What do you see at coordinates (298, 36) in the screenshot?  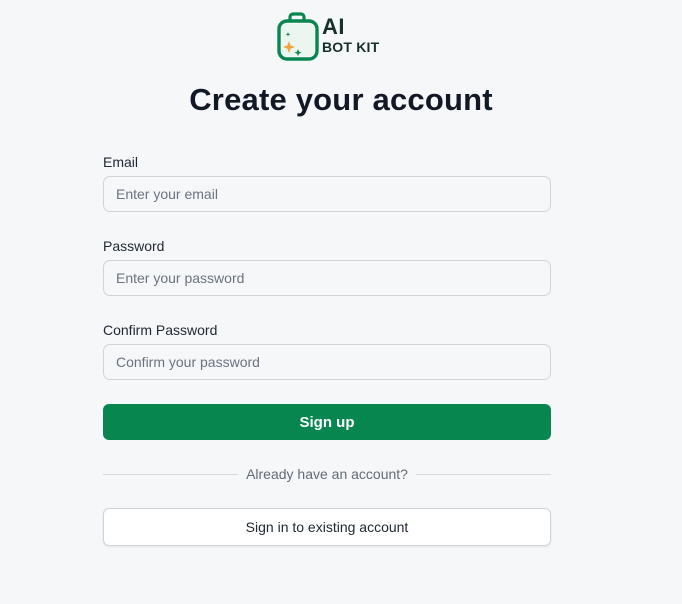 I see `bag-sparkle-icon` at bounding box center [298, 36].